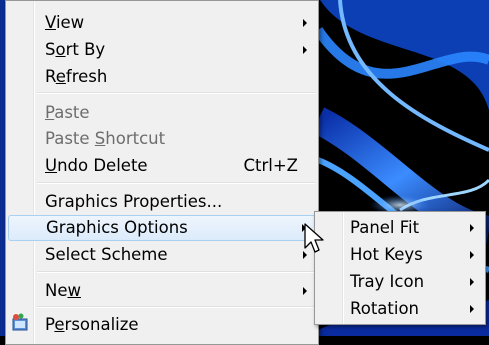 This screenshot has height=345, width=489. I want to click on menu-item-label: Refresh, so click(76, 76).